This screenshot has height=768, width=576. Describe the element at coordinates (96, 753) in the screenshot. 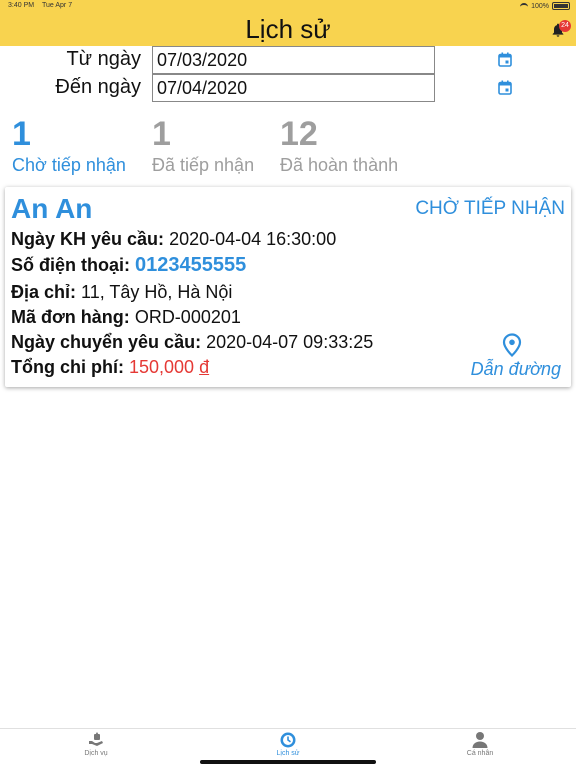

I see `tab-service-label: Dịch vụ` at that location.